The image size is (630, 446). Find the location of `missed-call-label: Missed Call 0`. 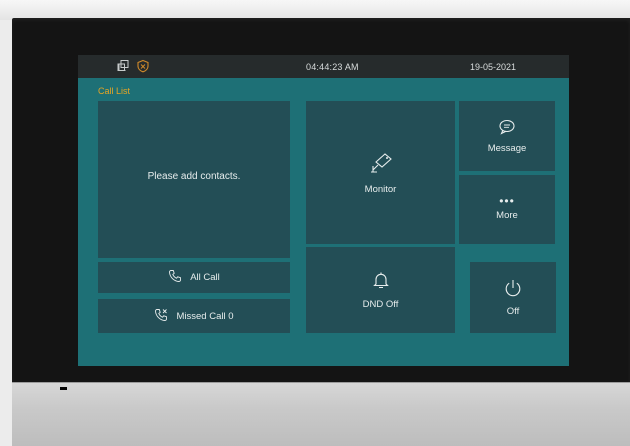

missed-call-label: Missed Call 0 is located at coordinates (205, 316).